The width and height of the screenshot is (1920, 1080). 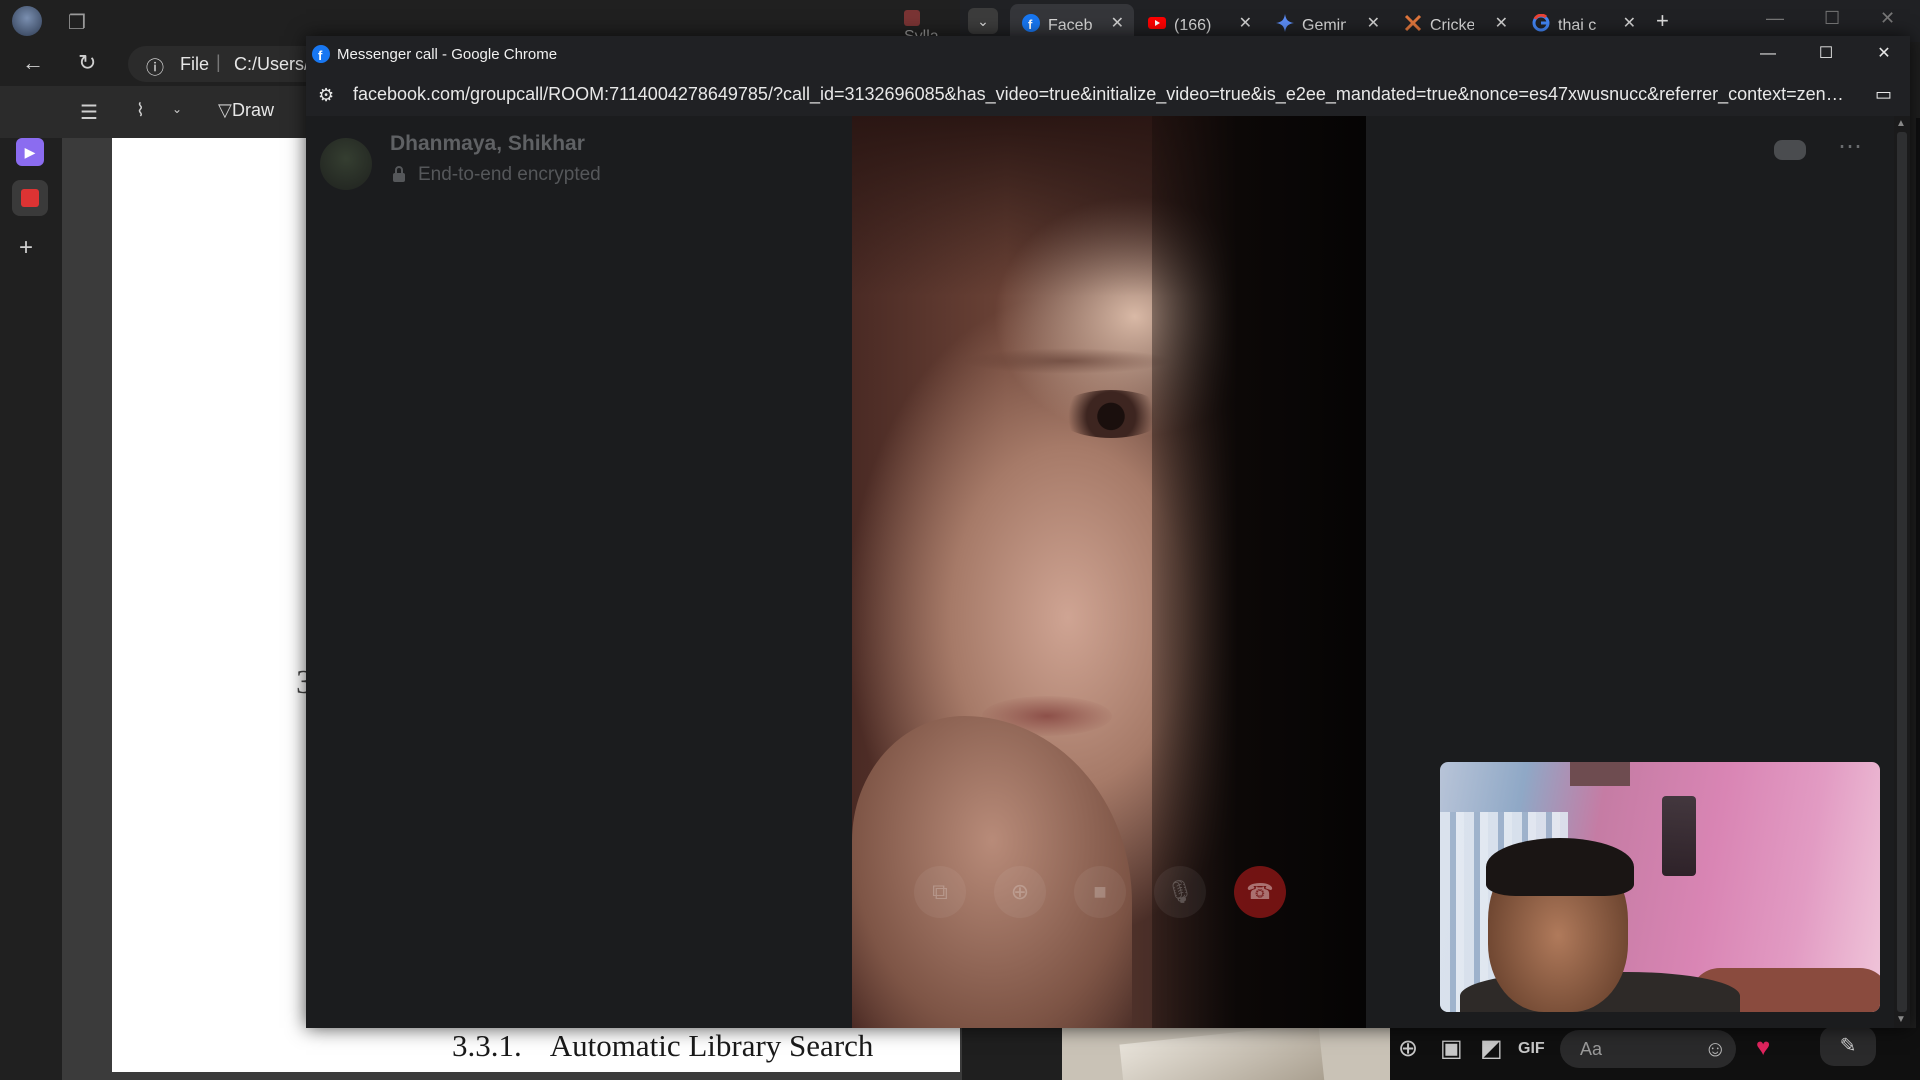 I want to click on new-tab-button: +, so click(x=1662, y=21).